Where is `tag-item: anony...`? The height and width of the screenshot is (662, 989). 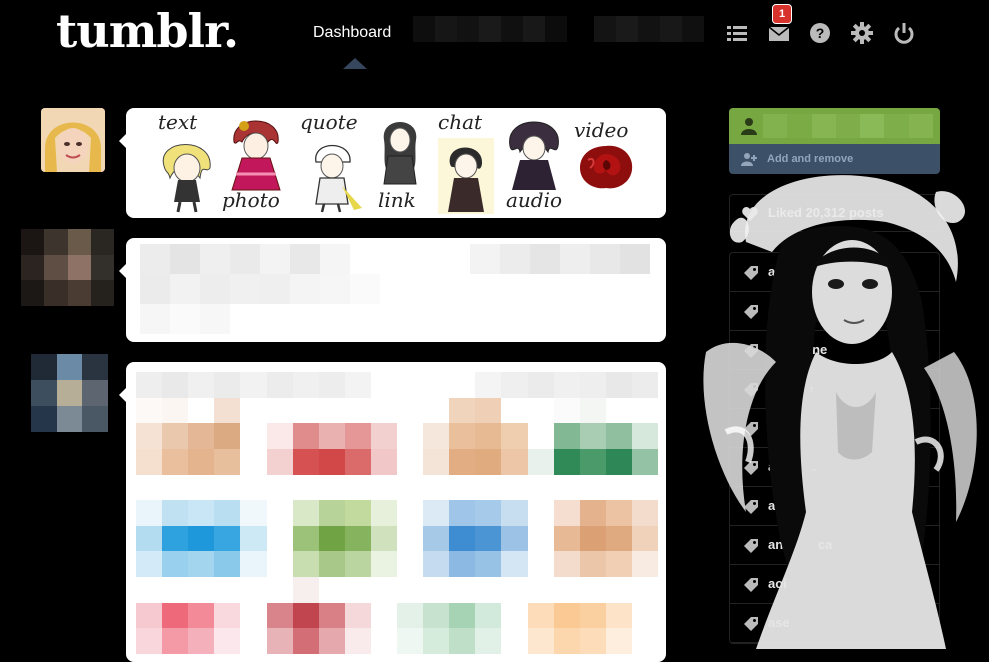 tag-item: anony... is located at coordinates (834, 467).